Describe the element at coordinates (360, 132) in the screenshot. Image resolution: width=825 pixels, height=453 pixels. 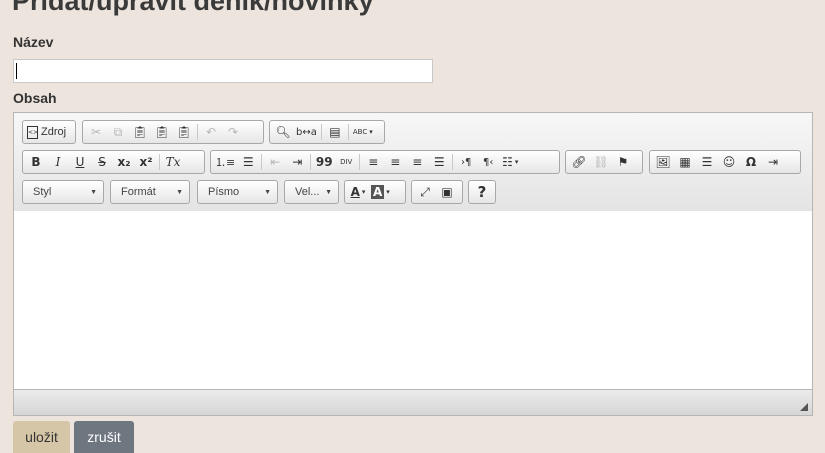
I see `spellcheck-icon: ABC` at that location.